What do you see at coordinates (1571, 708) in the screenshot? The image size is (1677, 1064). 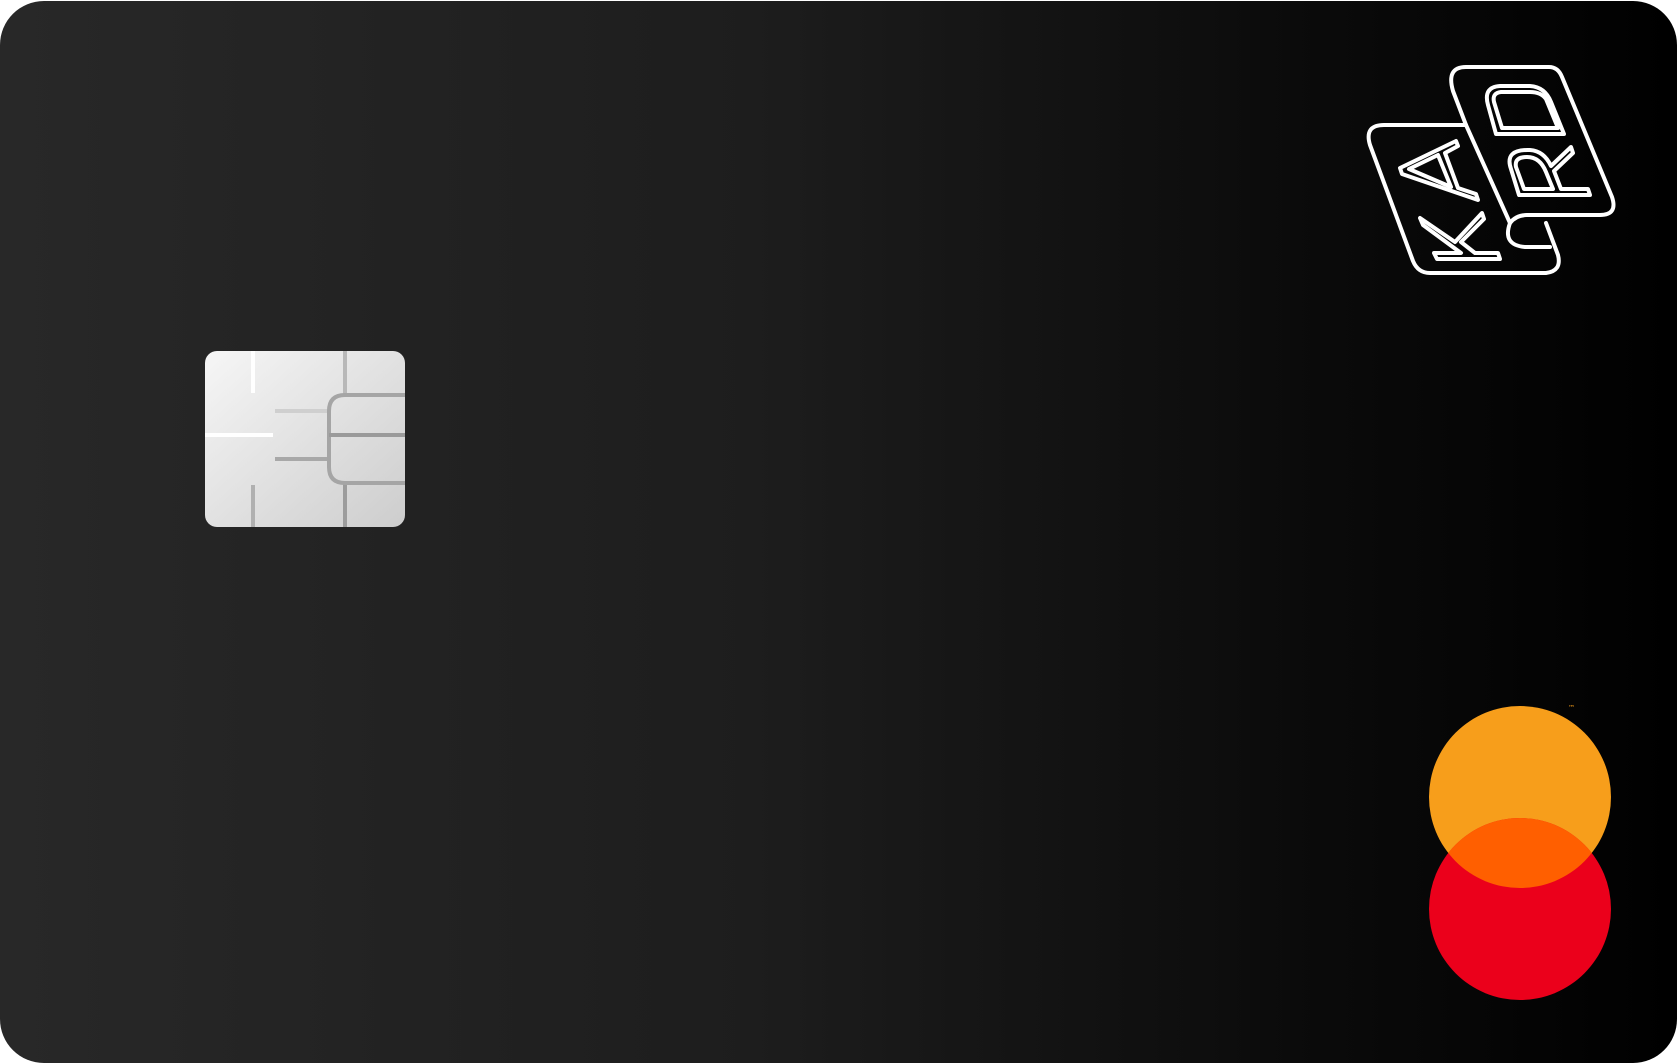 I see `trademark-symbol: ™` at bounding box center [1571, 708].